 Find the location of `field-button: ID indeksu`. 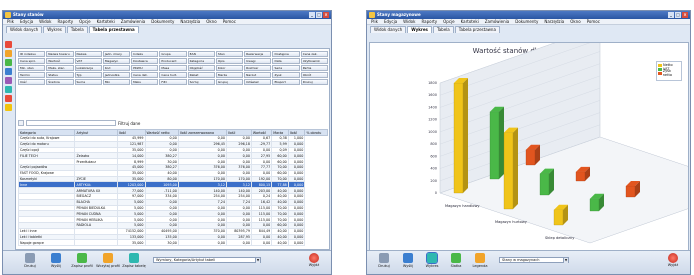

field-button: ID indeksu is located at coordinates (32, 54).